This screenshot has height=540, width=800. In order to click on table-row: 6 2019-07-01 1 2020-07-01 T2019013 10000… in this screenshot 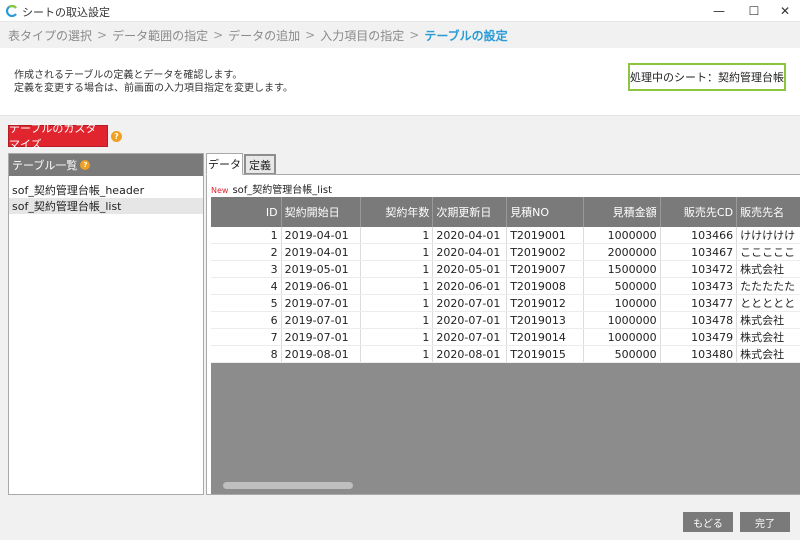, I will do `click(505, 320)`.